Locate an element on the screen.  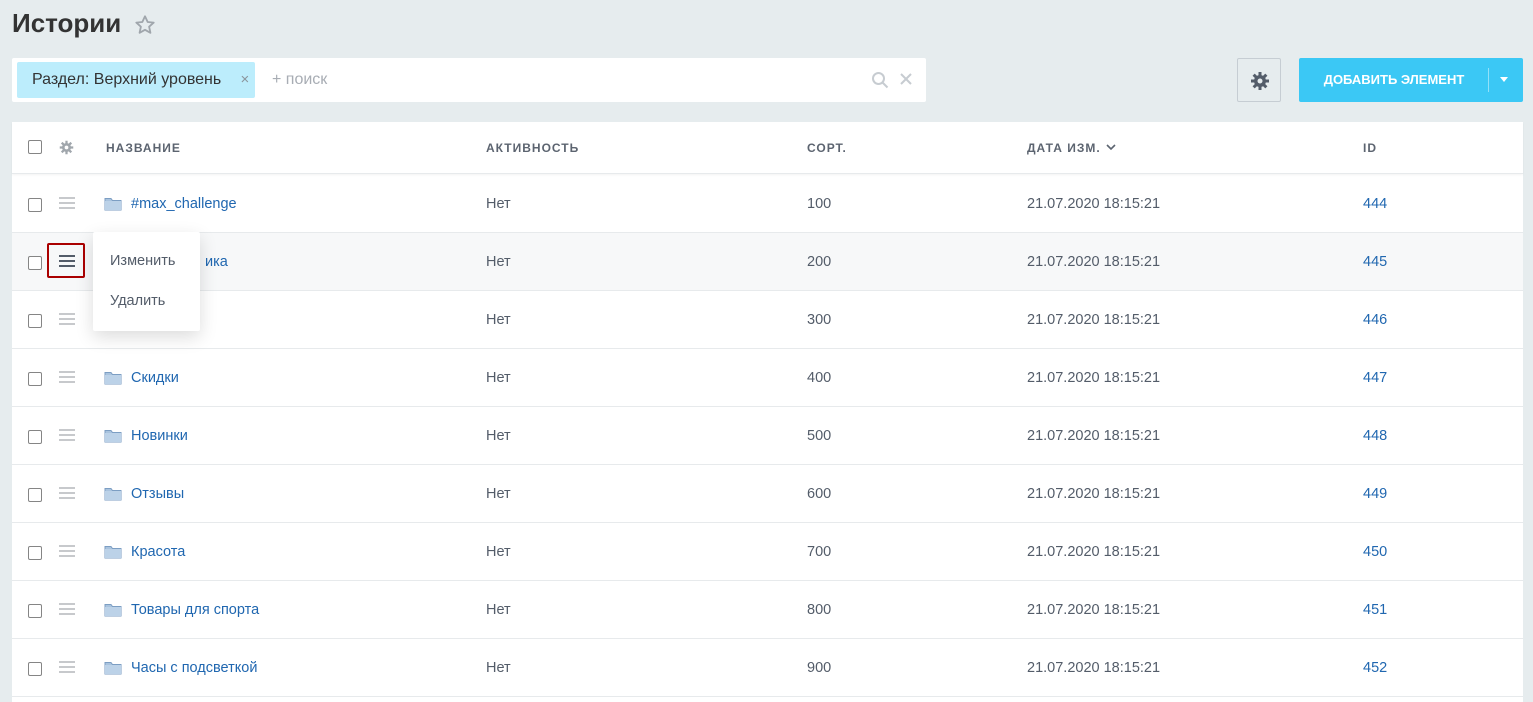
row-name: Товары для спорта is located at coordinates (195, 610).